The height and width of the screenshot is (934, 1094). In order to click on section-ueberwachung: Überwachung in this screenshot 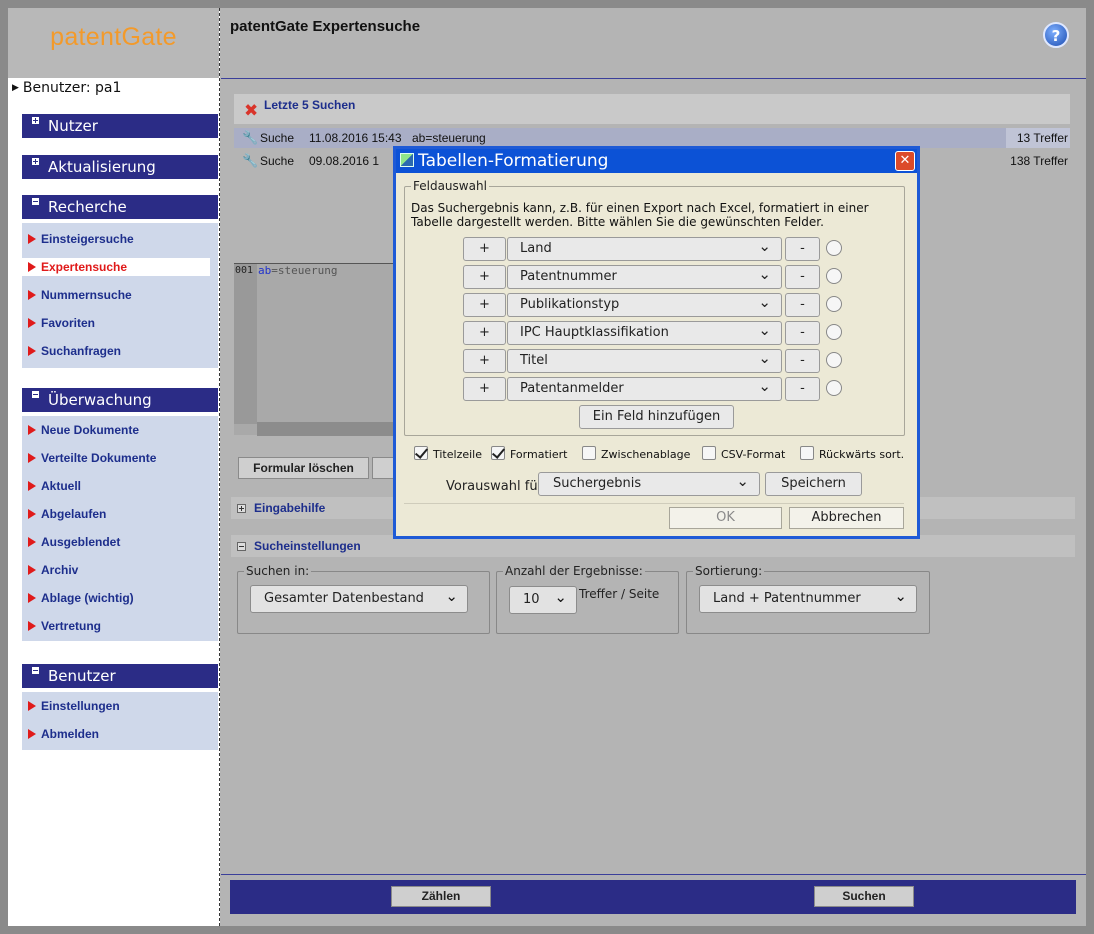, I will do `click(120, 400)`.